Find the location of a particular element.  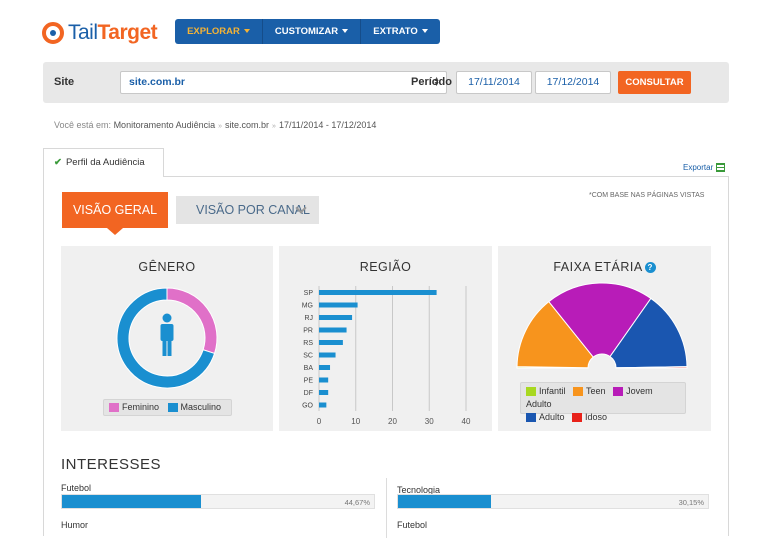

regiao-bar-pr is located at coordinates (333, 330).